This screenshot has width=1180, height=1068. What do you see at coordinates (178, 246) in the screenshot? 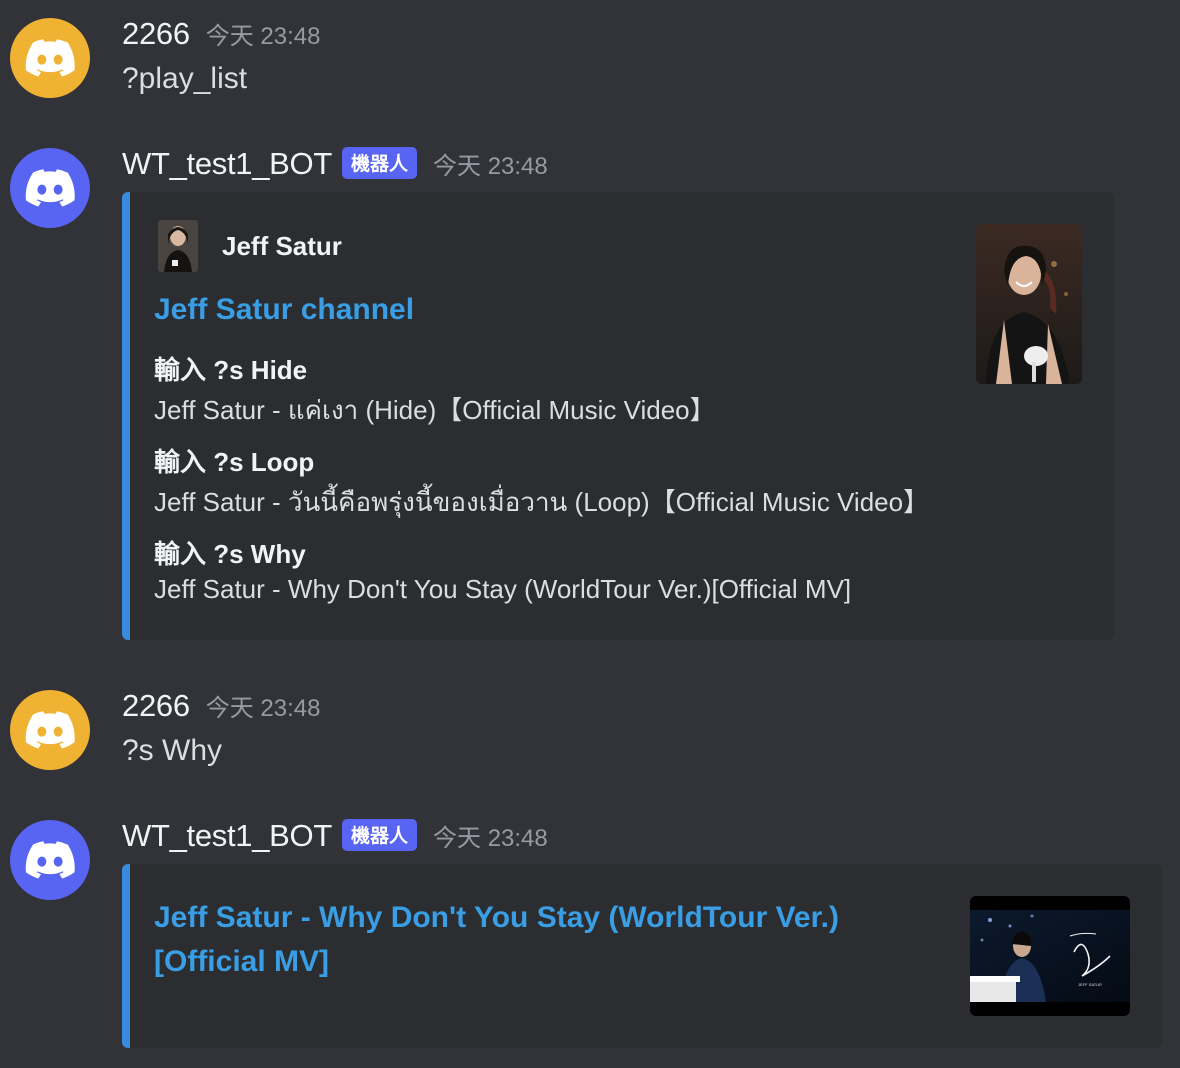
I see `author-avatar` at bounding box center [178, 246].